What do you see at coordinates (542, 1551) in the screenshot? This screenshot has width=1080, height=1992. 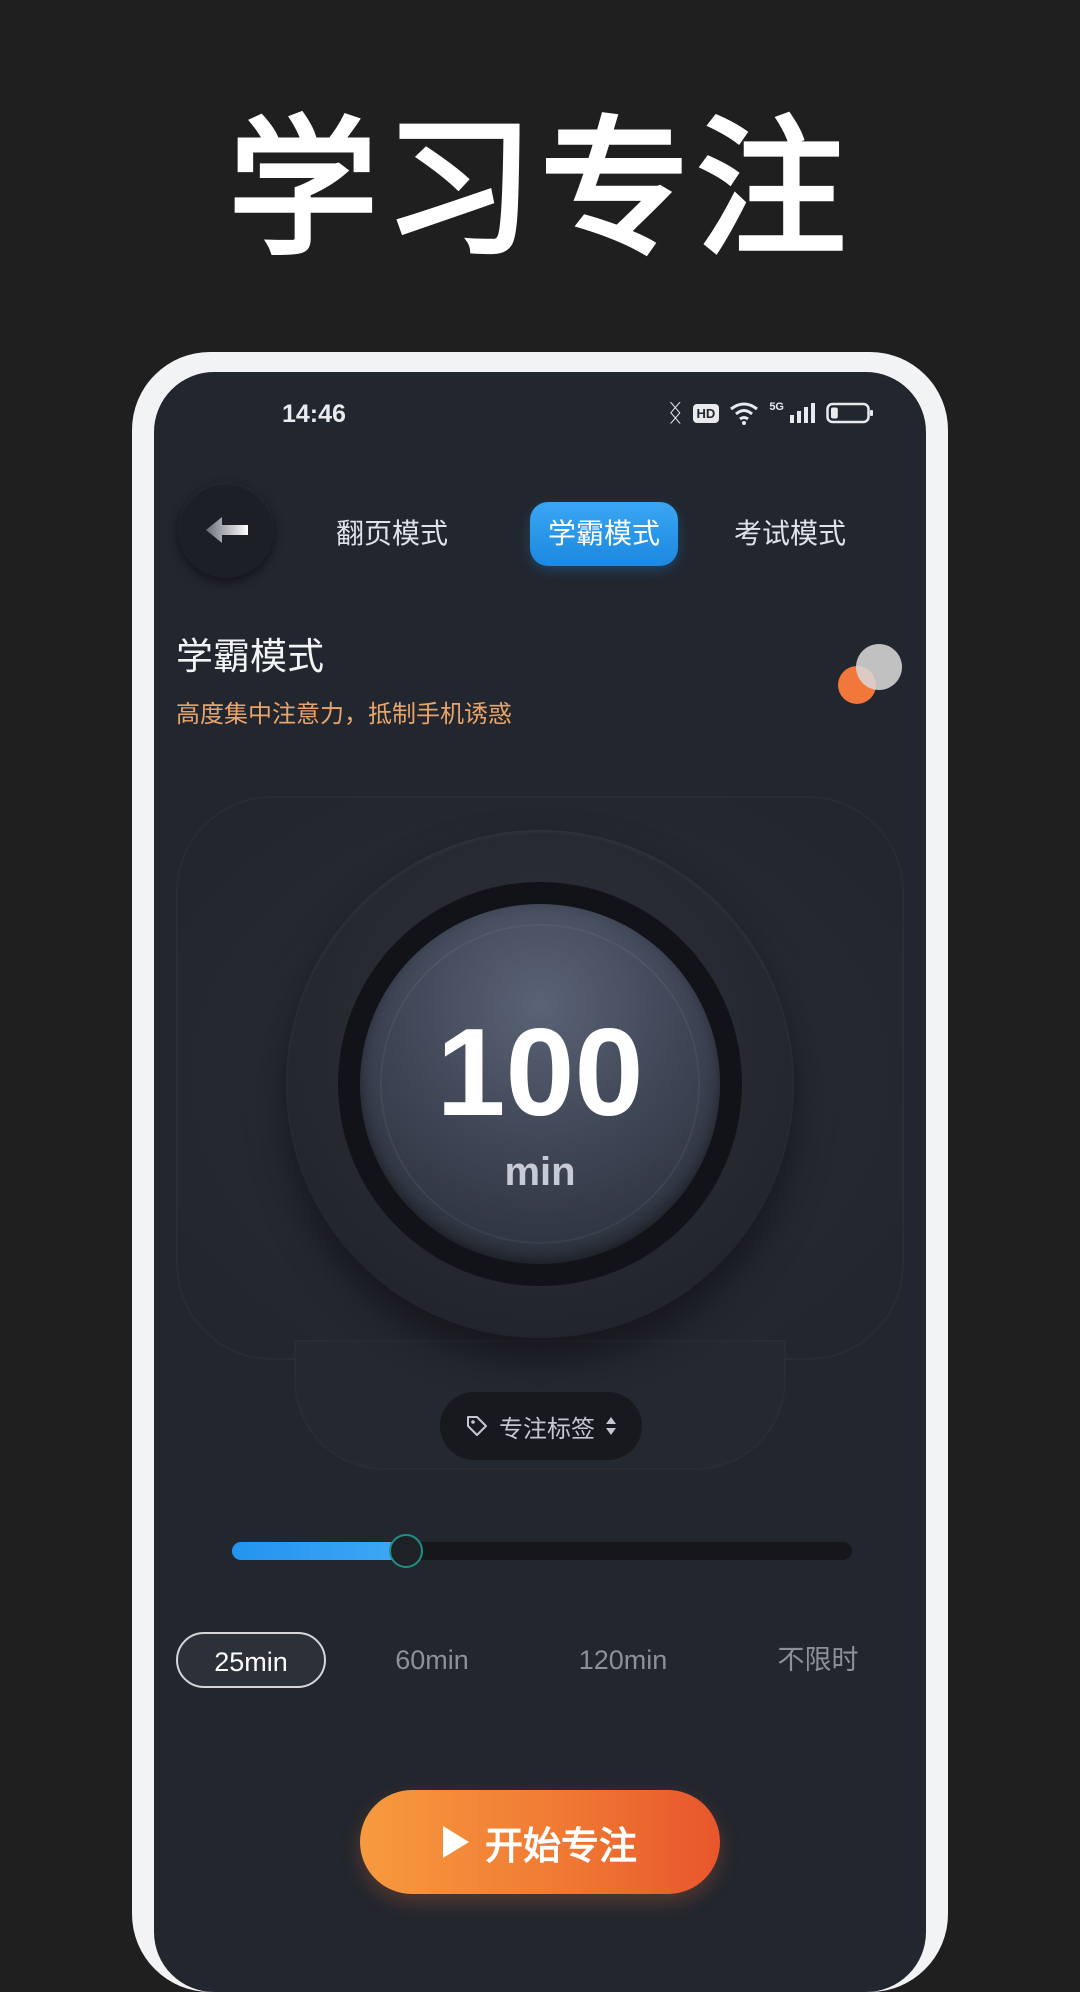 I see `duration-slider` at bounding box center [542, 1551].